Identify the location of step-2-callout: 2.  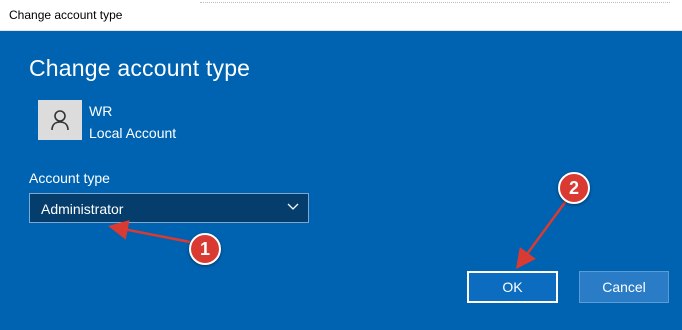
(574, 188).